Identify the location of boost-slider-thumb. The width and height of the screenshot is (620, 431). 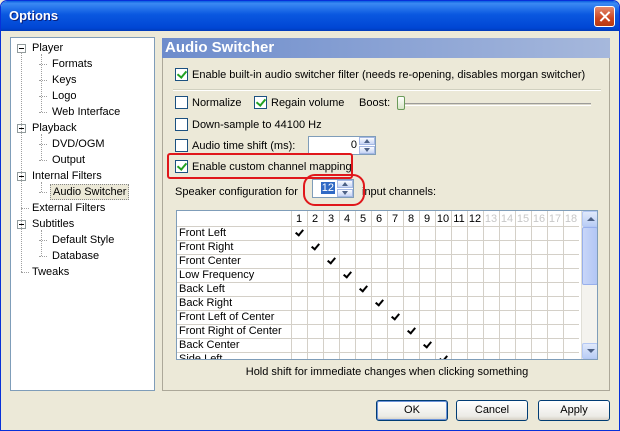
(401, 103).